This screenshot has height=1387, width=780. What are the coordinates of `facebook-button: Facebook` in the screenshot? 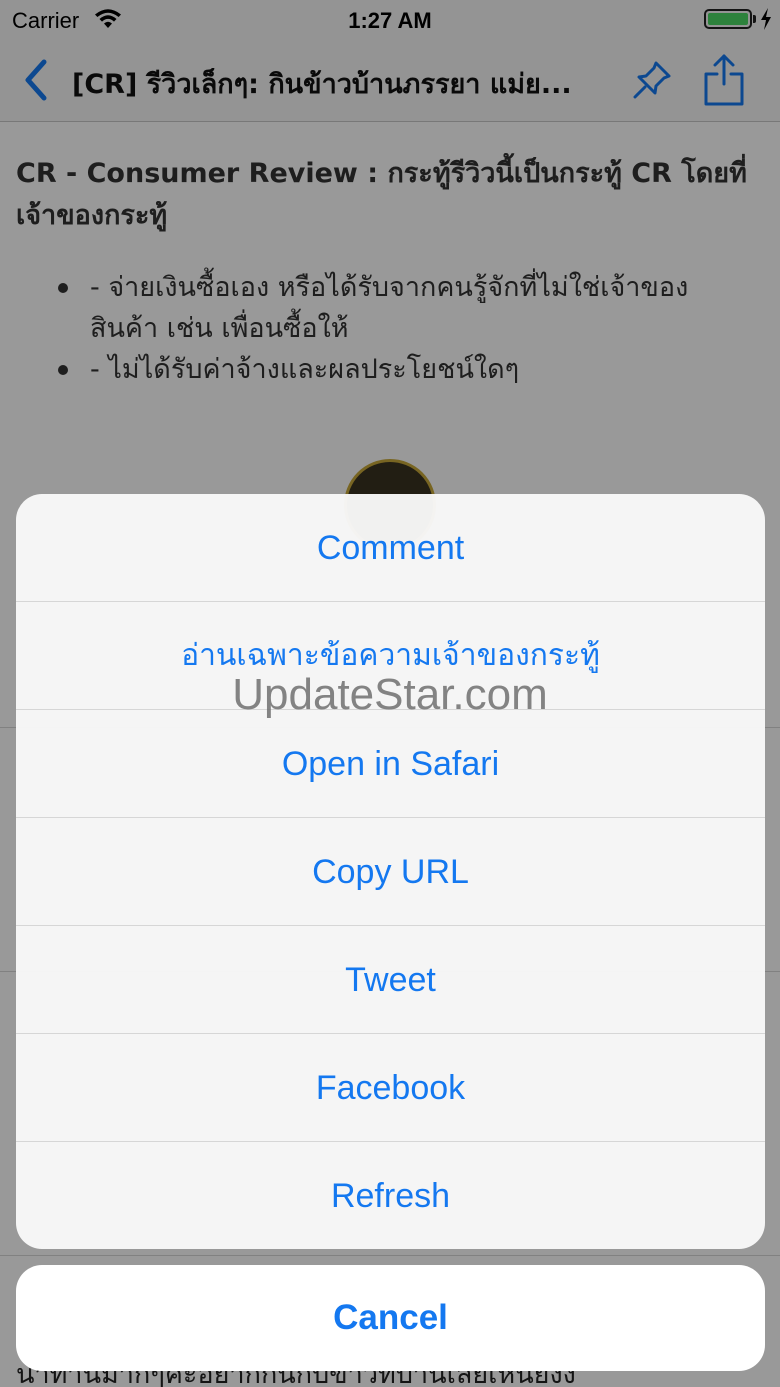 It's located at (390, 1088).